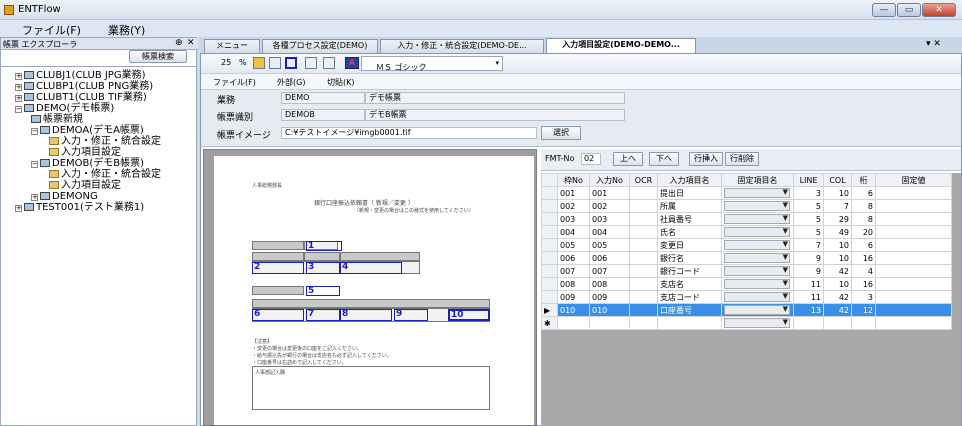 This screenshot has width=962, height=426. I want to click on field-box-4: 4, so click(371, 268).